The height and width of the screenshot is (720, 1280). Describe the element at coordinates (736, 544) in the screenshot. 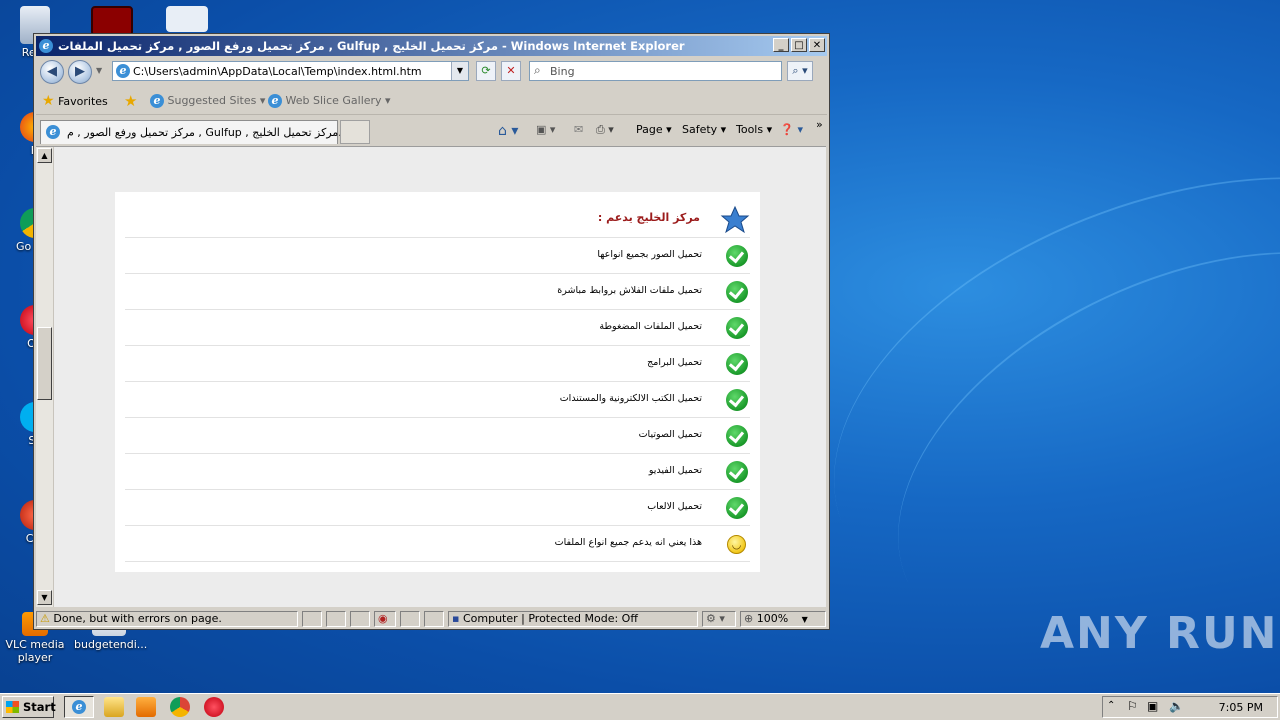

I see `smile-icon: ◡` at that location.